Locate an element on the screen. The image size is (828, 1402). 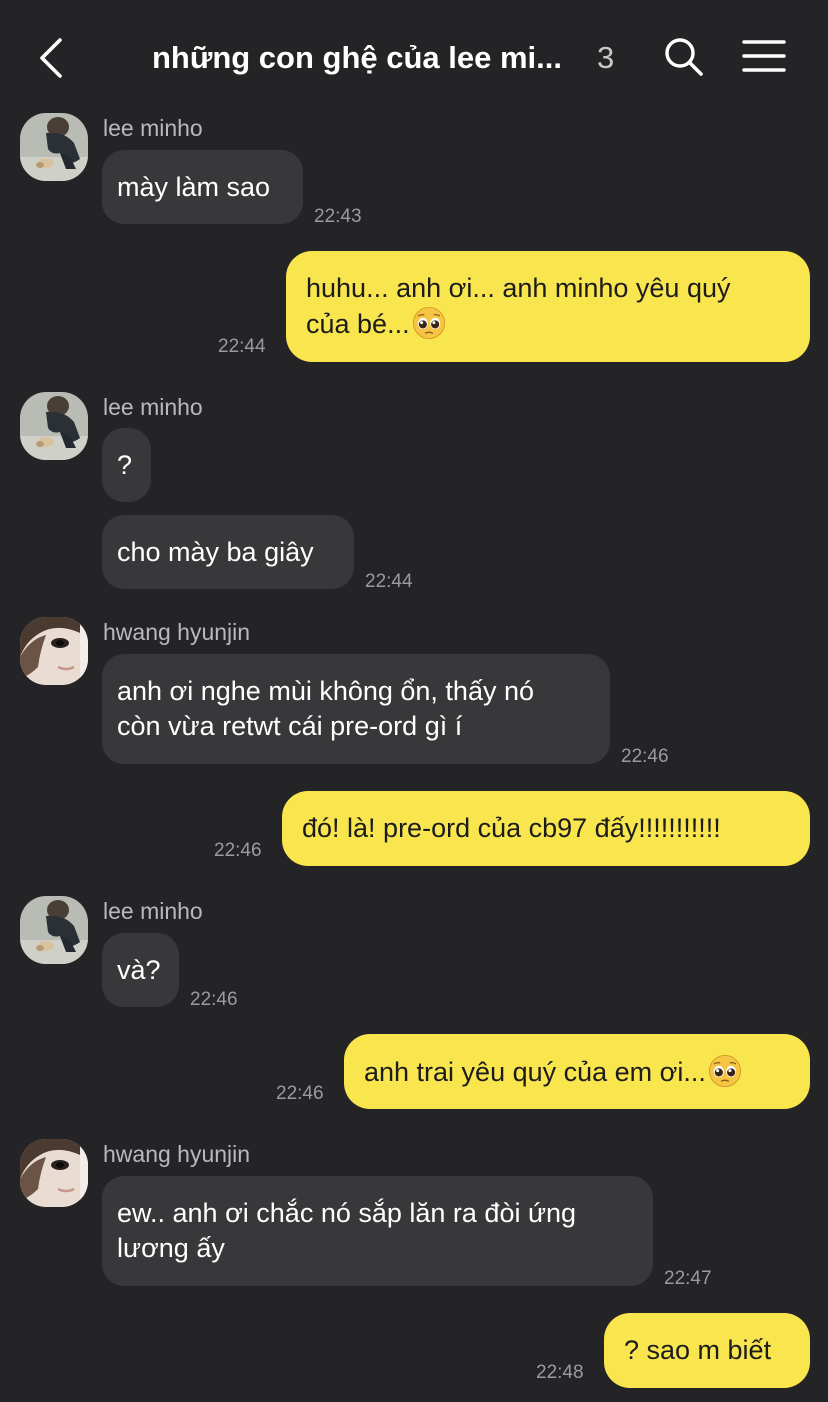
message-time: 22:48 is located at coordinates (560, 1372).